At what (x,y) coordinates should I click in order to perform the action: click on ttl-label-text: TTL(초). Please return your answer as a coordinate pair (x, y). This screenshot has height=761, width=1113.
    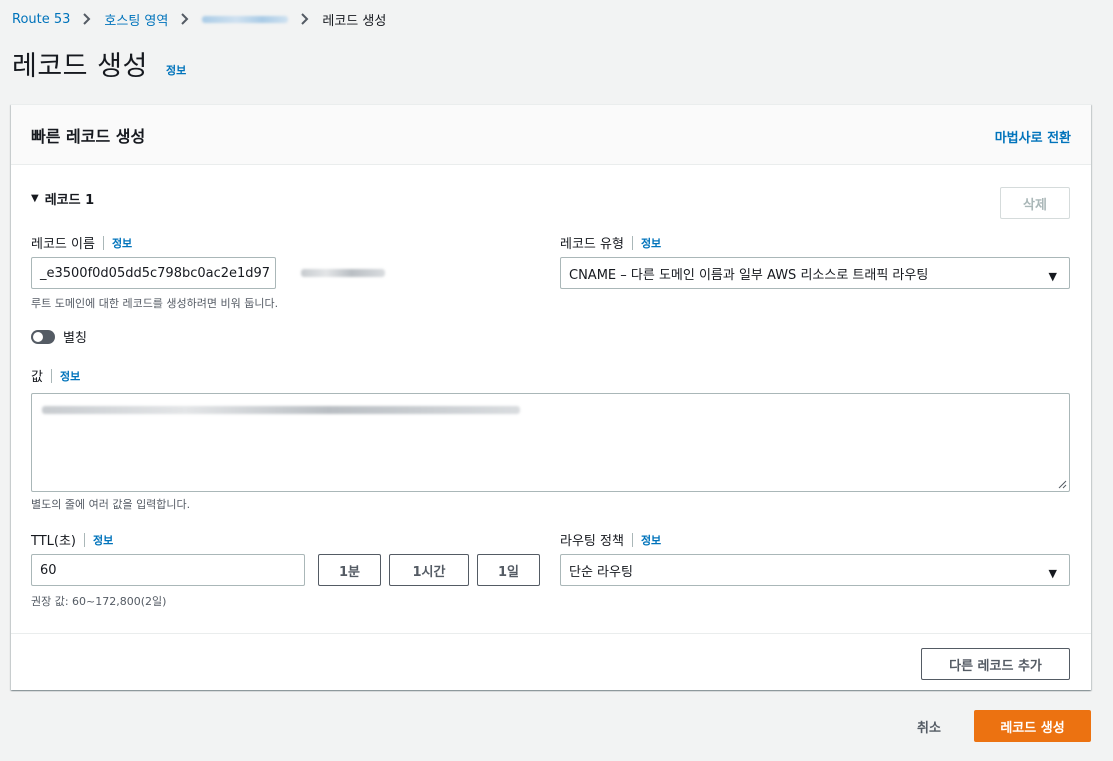
    Looking at the image, I should click on (53, 541).